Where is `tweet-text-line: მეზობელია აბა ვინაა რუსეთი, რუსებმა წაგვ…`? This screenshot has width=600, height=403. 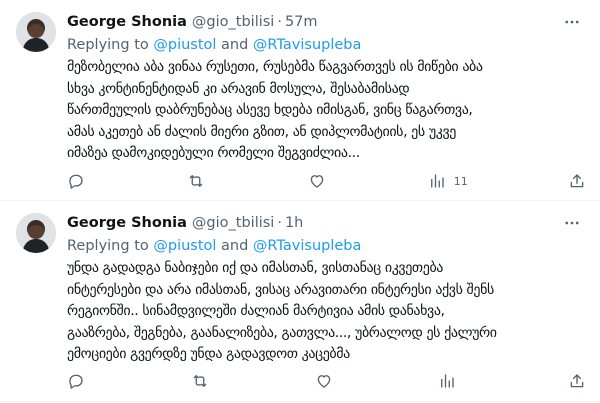
tweet-text-line: მეზობელია აბა ვინაა რუსეთი, რუსებმა წაგვ… is located at coordinates (275, 67).